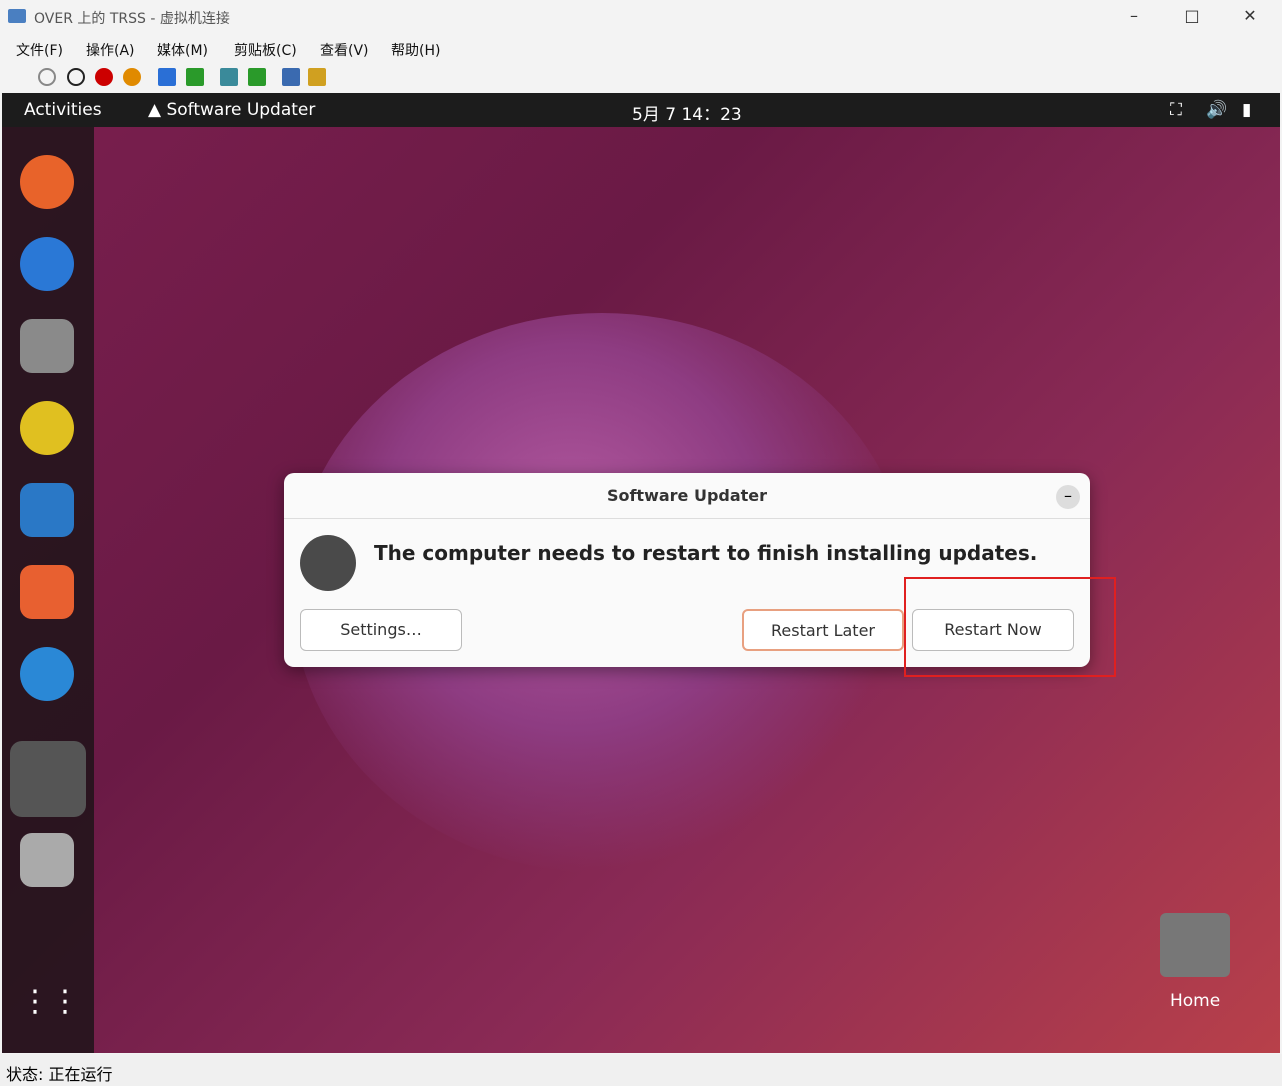 The image size is (1282, 1086). What do you see at coordinates (328, 563) in the screenshot?
I see `updater-logo-icon` at bounding box center [328, 563].